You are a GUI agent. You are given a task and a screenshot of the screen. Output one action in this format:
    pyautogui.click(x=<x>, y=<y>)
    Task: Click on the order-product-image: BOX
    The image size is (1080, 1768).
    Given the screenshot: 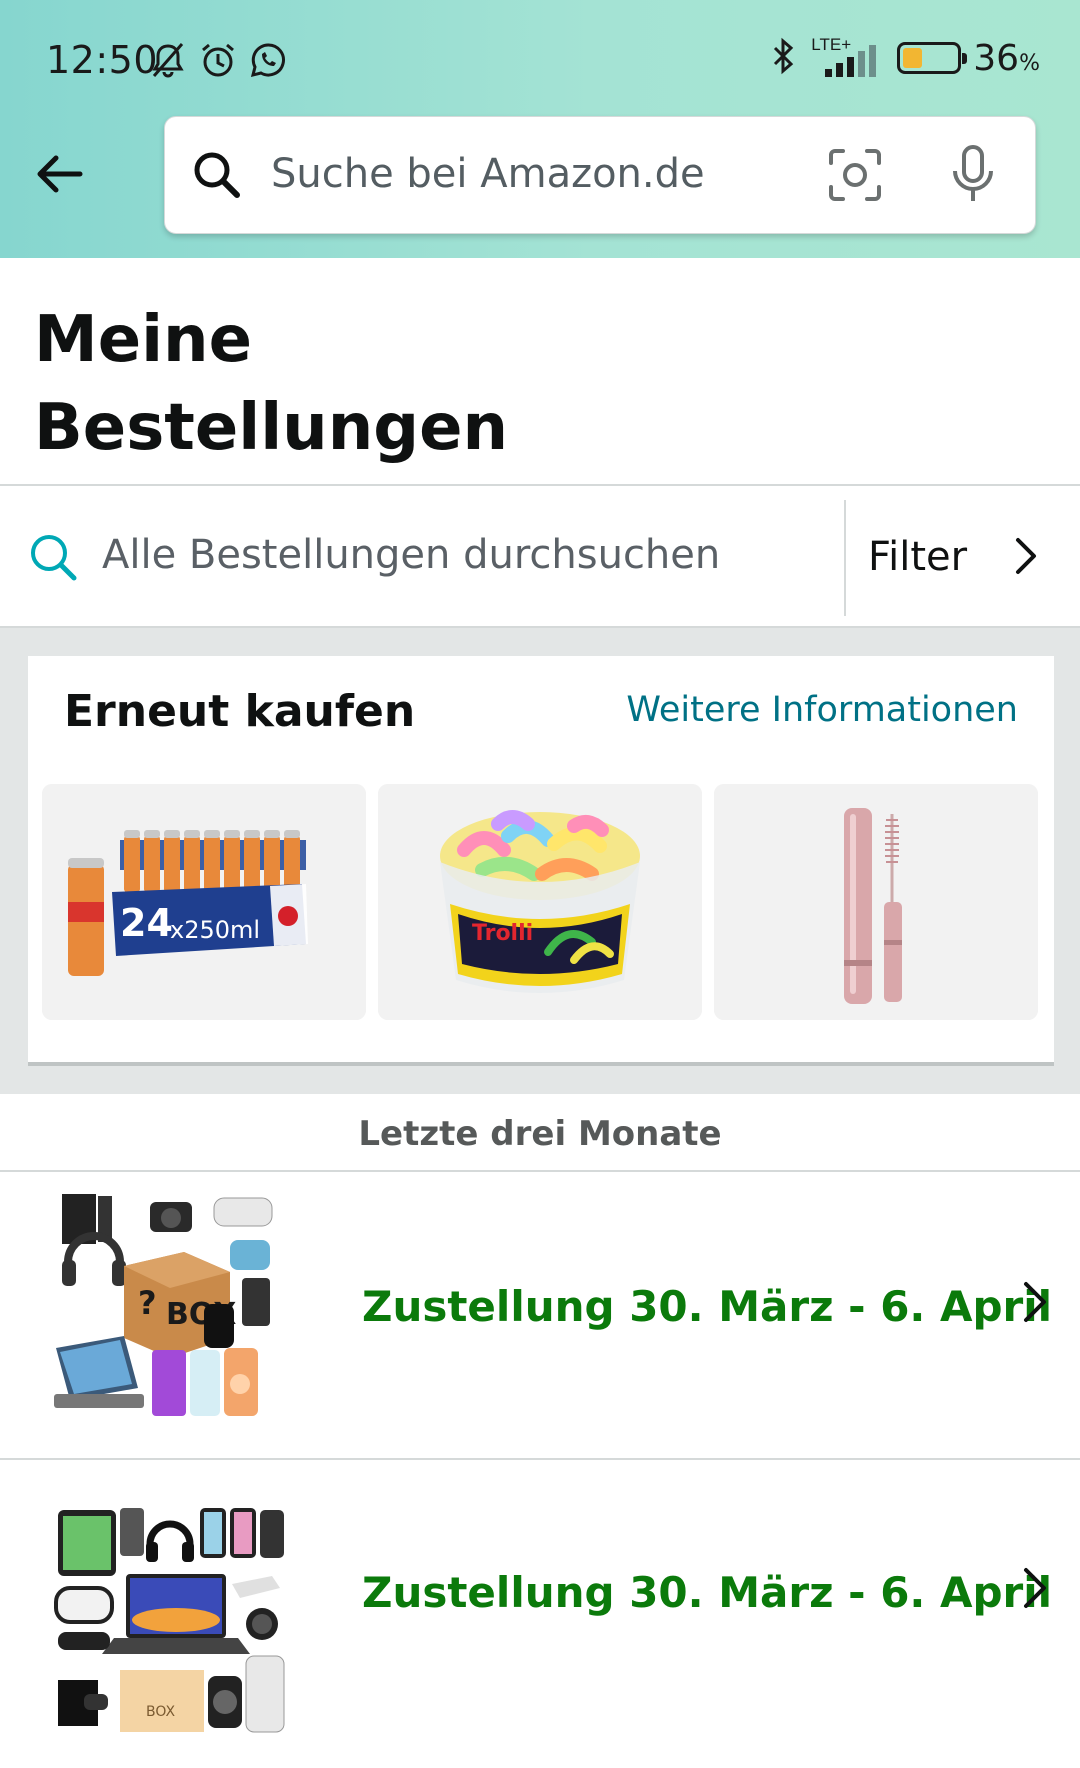 What is the action you would take?
    pyautogui.click(x=172, y=1622)
    